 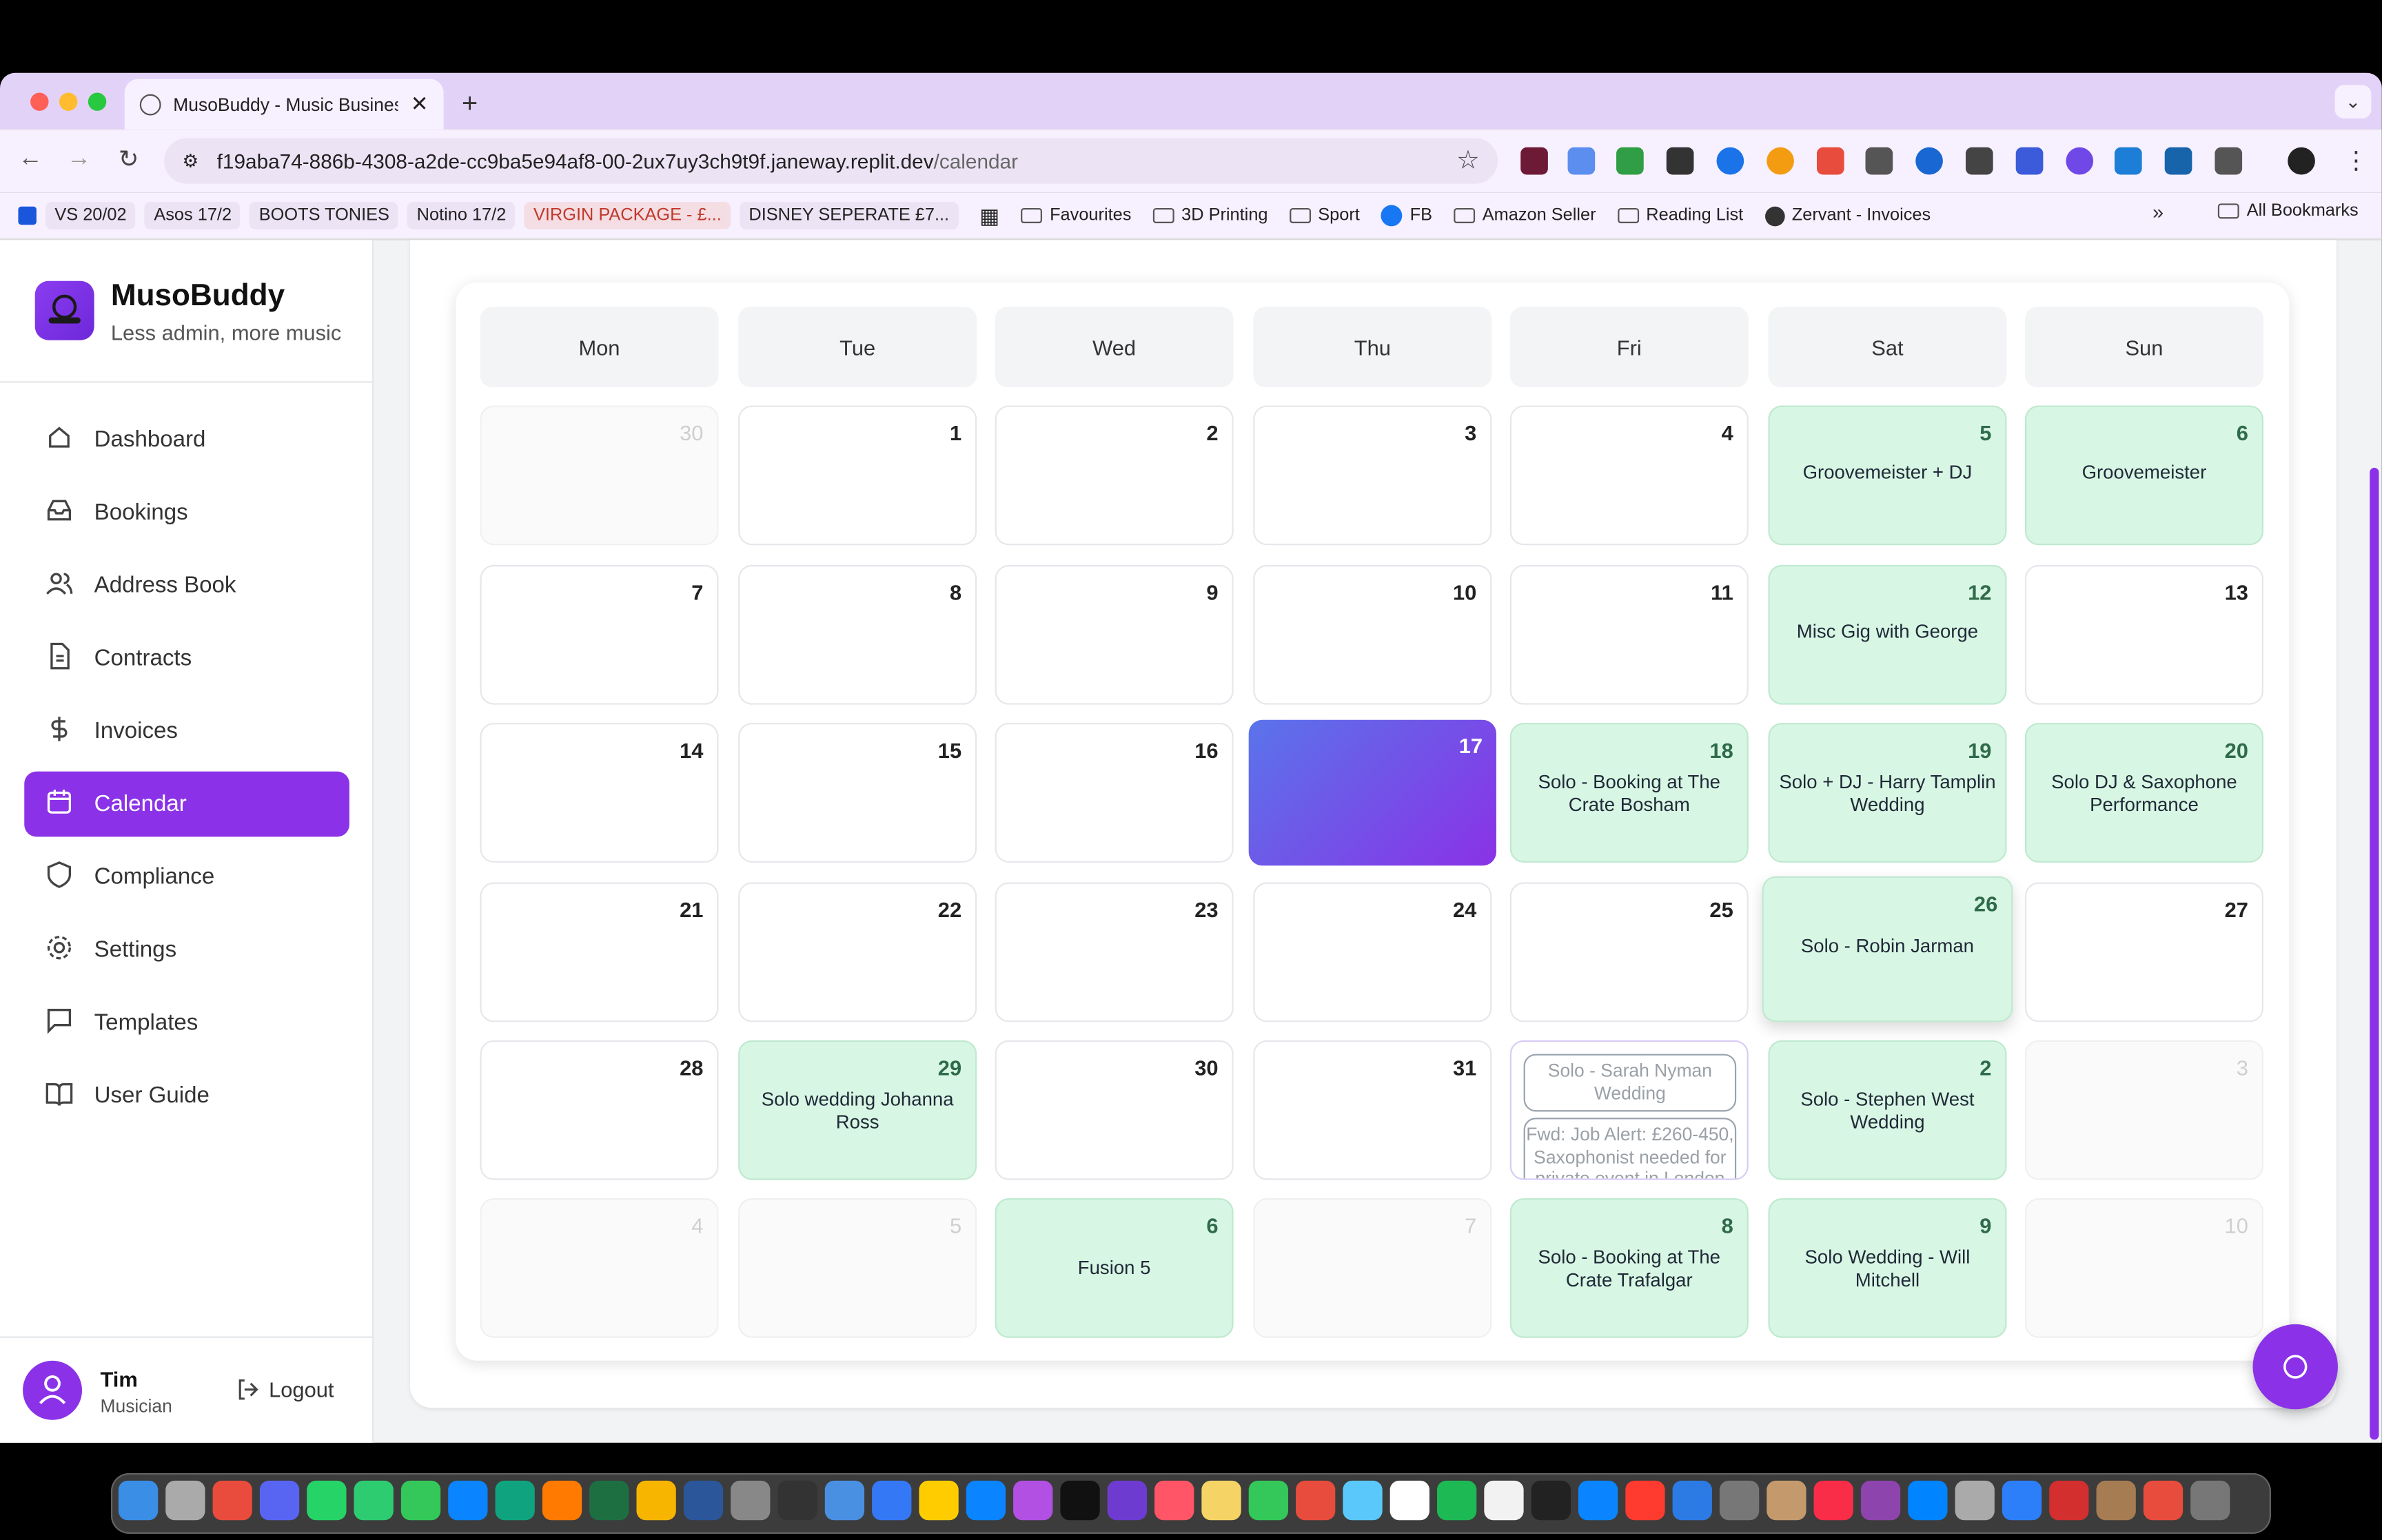 What do you see at coordinates (857, 475) in the screenshot?
I see `calendar-day: 1` at bounding box center [857, 475].